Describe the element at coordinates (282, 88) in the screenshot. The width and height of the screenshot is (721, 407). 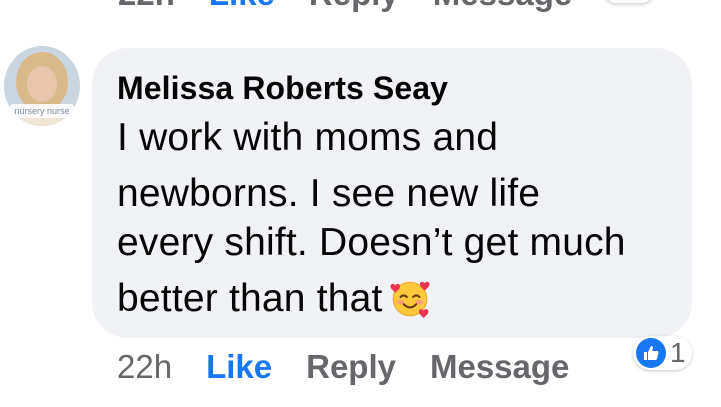
I see `author-name: Melissa Roberts Seay` at that location.